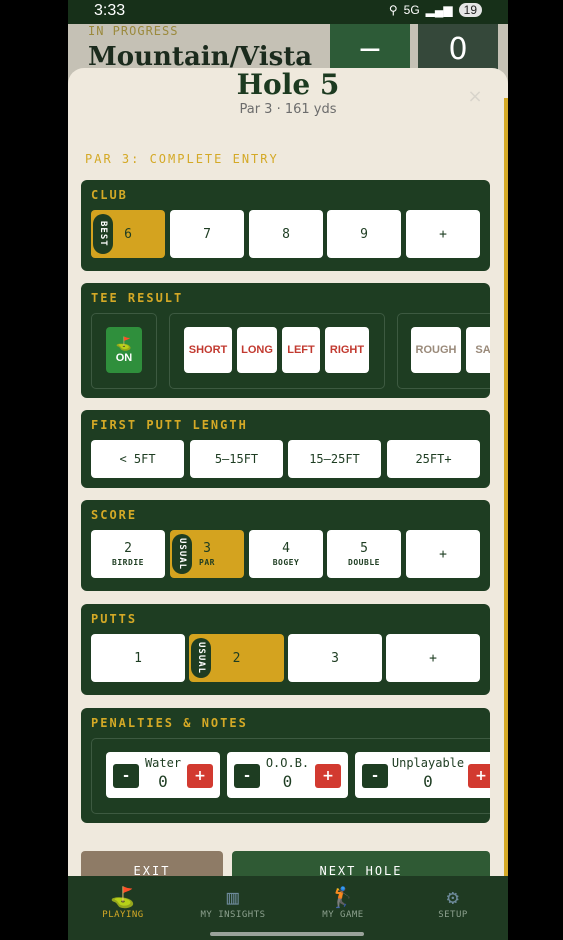 This screenshot has height=940, width=563. Describe the element at coordinates (364, 562) in the screenshot. I see `option-sub: DOUBLE` at that location.